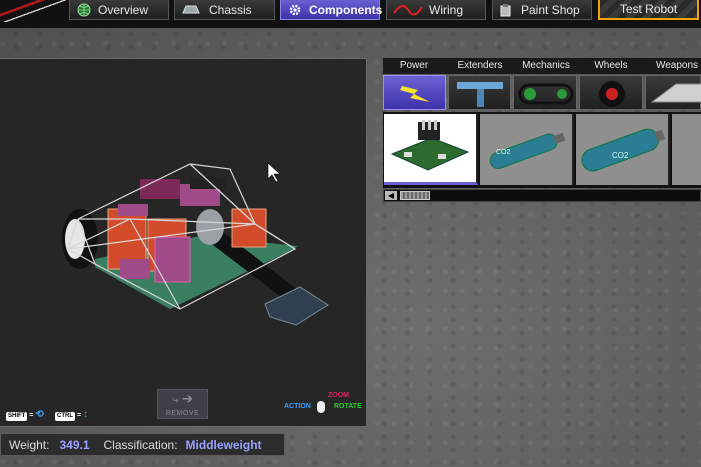 This screenshot has height=467, width=701. What do you see at coordinates (17, 416) in the screenshot?
I see `shift-key-label: SHIFT` at bounding box center [17, 416].